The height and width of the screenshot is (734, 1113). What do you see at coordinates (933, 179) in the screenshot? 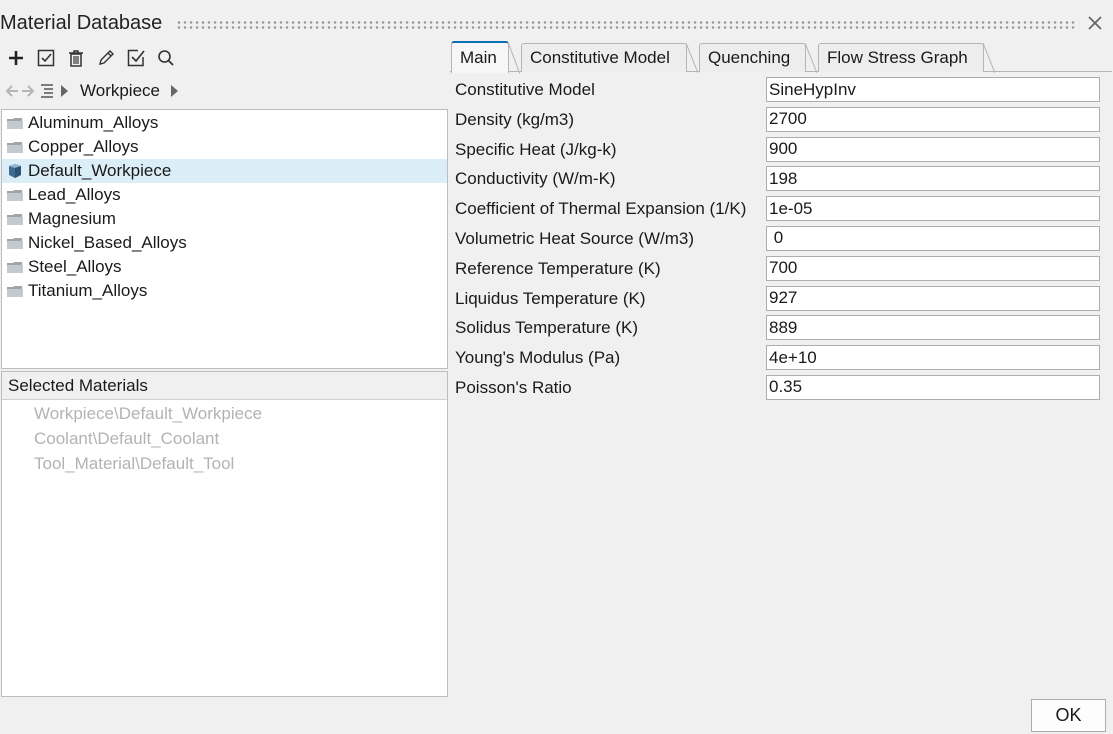
I see `conductivity-field` at bounding box center [933, 179].